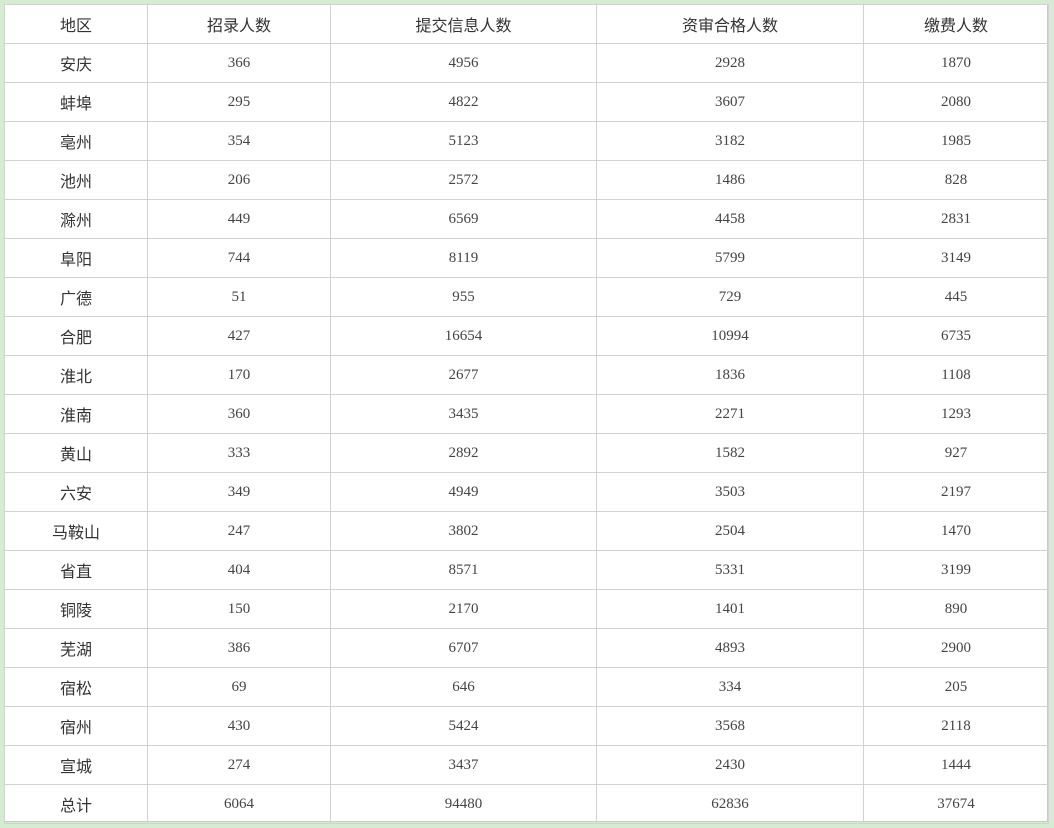  What do you see at coordinates (76, 492) in the screenshot?
I see `cell-region: 六安` at bounding box center [76, 492].